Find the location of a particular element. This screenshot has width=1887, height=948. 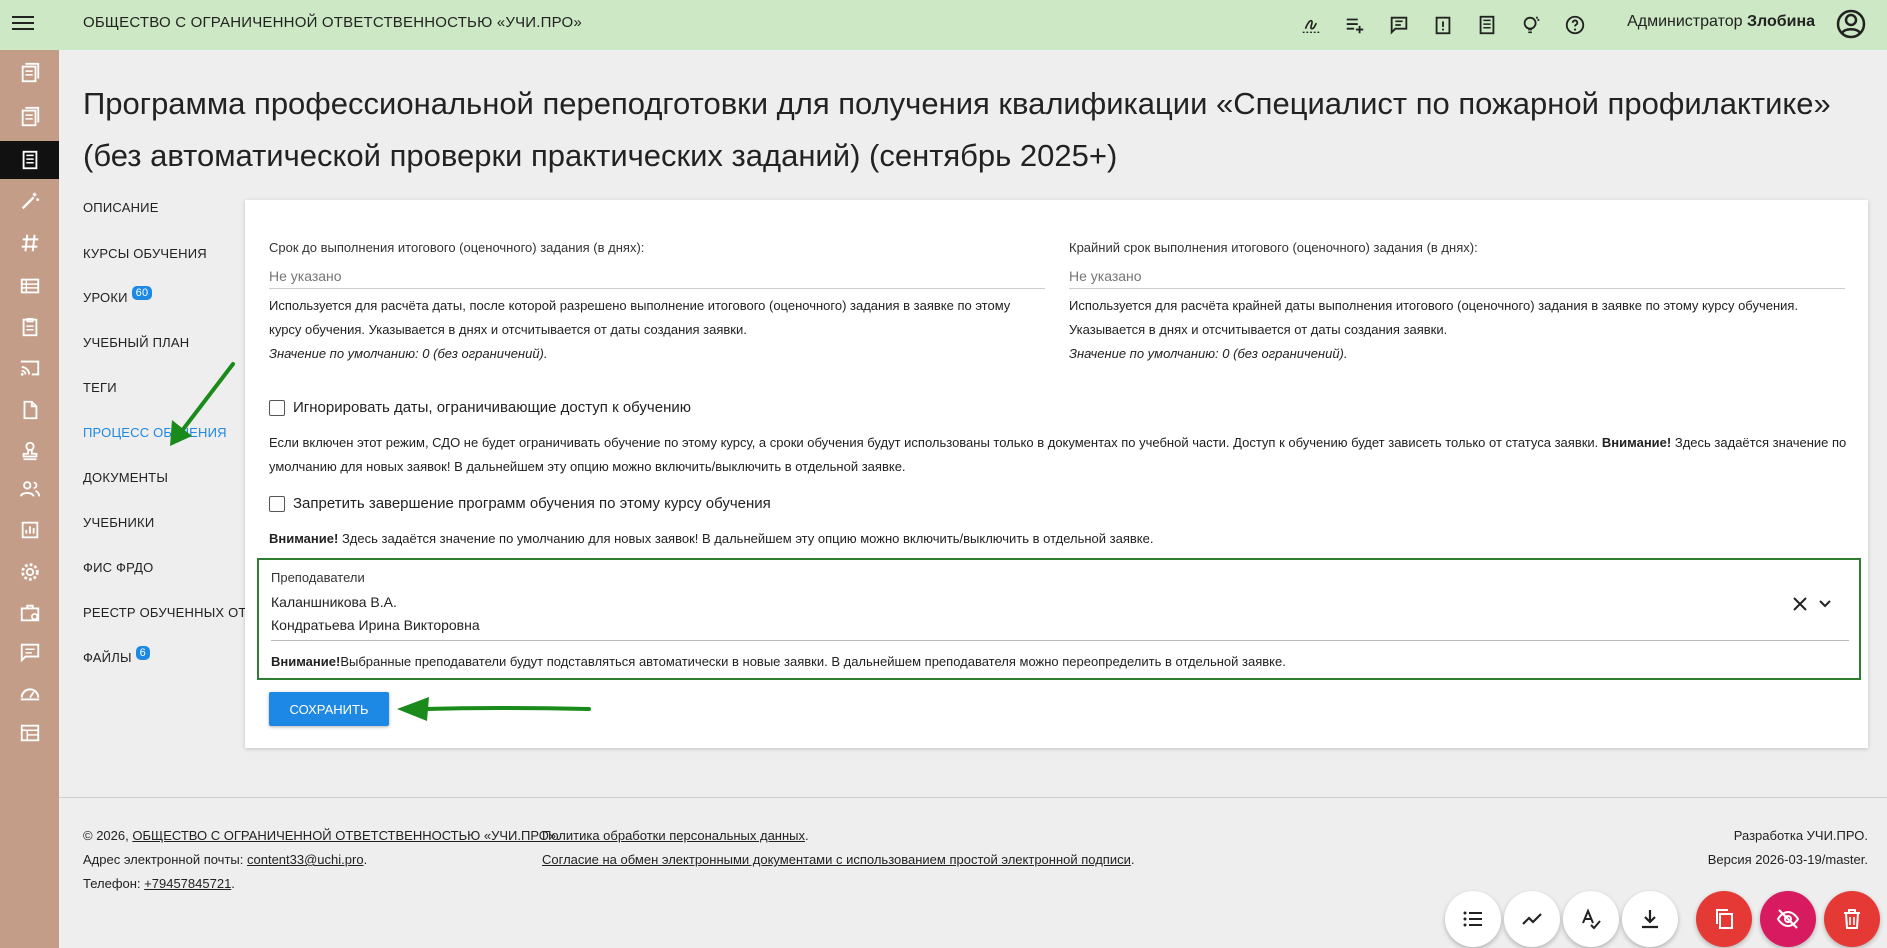

developer-text: Разработка УЧИ.ПРО. is located at coordinates (1800, 835).